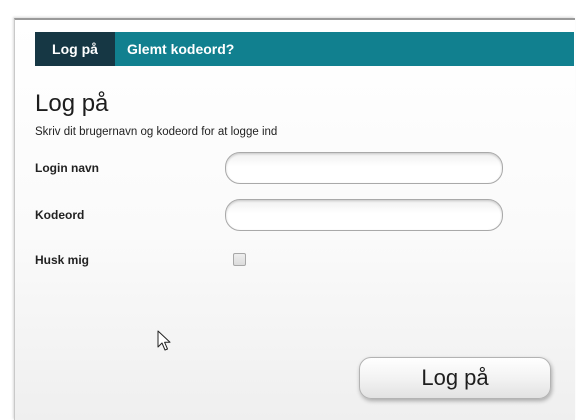 The height and width of the screenshot is (420, 576). What do you see at coordinates (60, 215) in the screenshot?
I see `password-label: Kodeord` at bounding box center [60, 215].